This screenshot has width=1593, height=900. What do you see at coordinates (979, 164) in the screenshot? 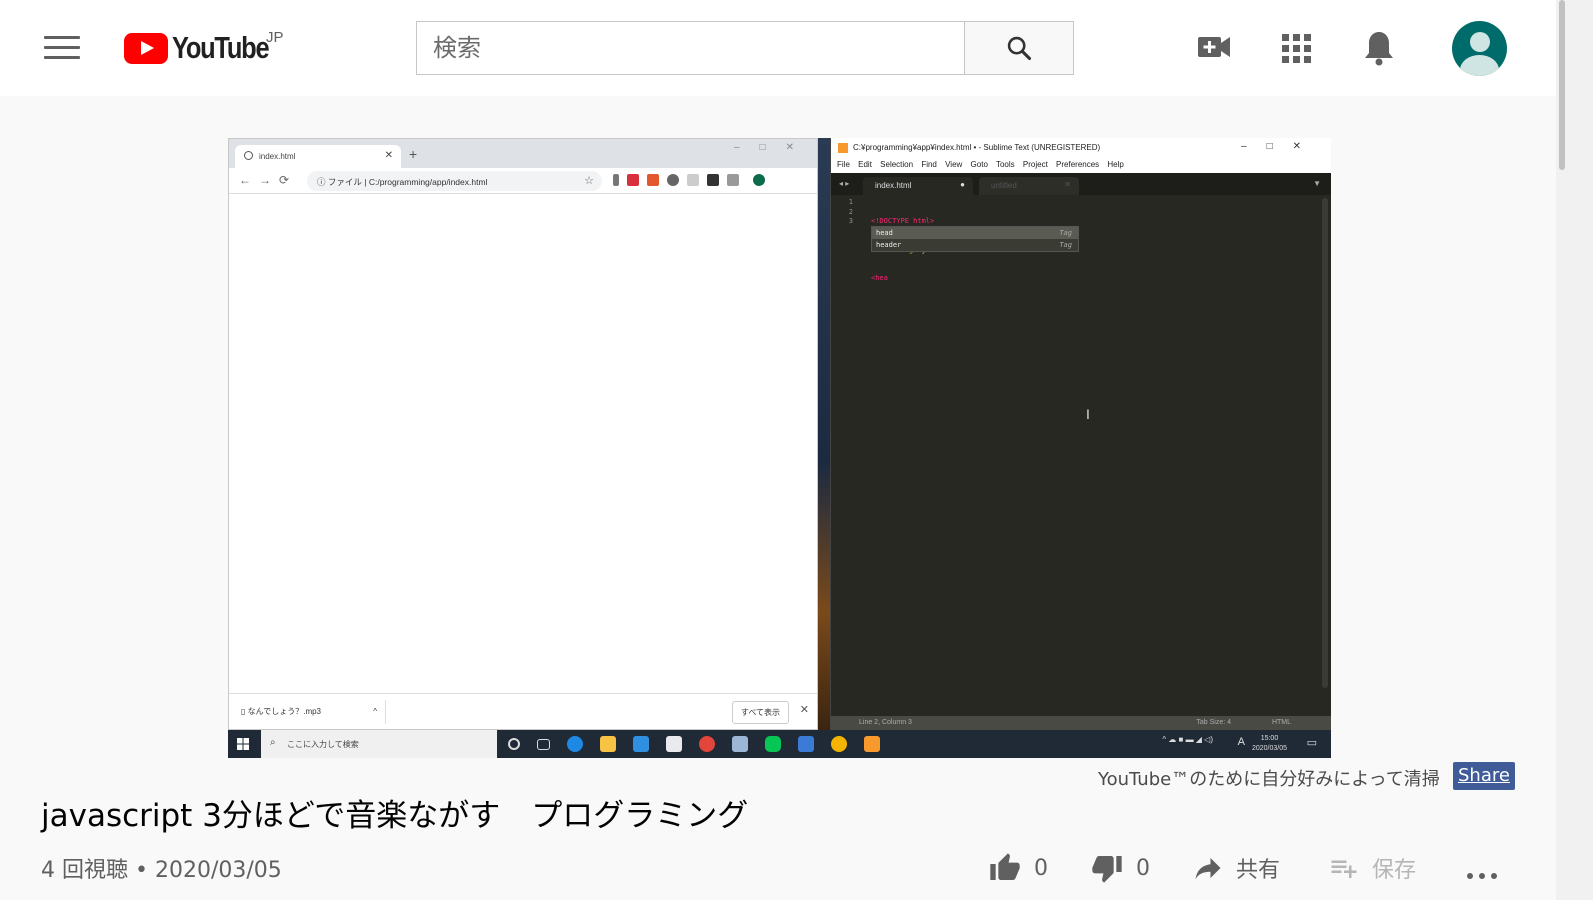
I see `menu-item: Goto` at bounding box center [979, 164].